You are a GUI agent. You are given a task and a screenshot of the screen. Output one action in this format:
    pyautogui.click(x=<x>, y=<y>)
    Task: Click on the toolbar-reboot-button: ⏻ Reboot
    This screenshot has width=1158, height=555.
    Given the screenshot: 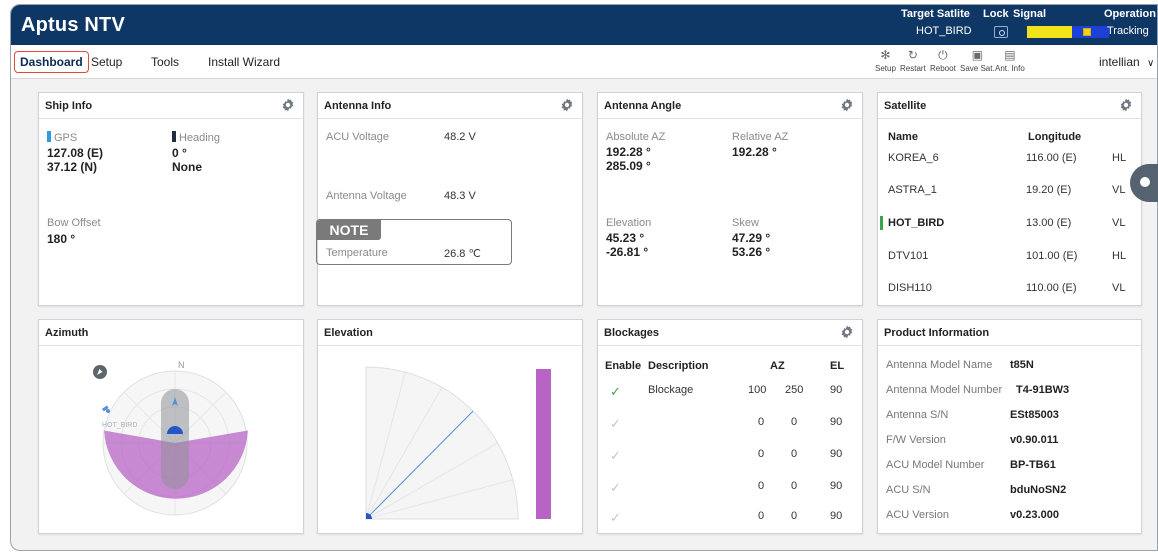 What is the action you would take?
    pyautogui.click(x=943, y=61)
    